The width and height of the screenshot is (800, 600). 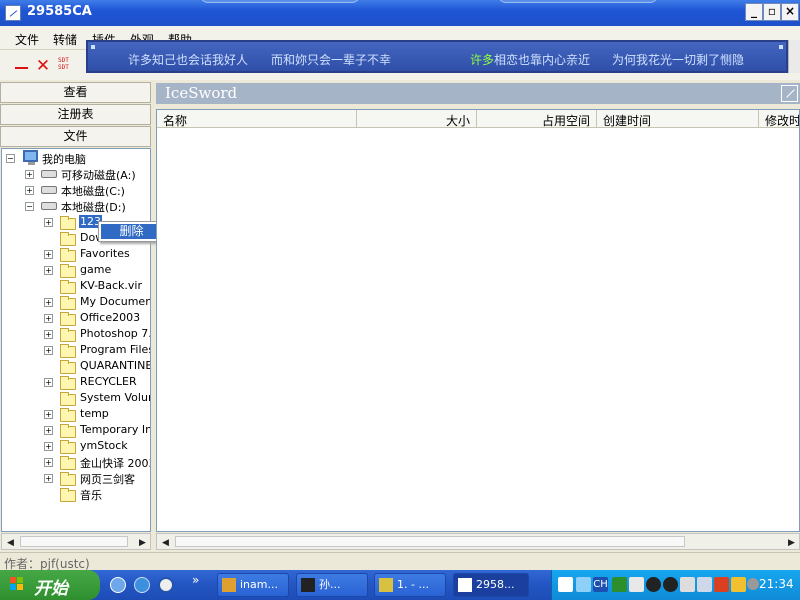 What do you see at coordinates (619, 584) in the screenshot?
I see `tray-monitor-icon` at bounding box center [619, 584].